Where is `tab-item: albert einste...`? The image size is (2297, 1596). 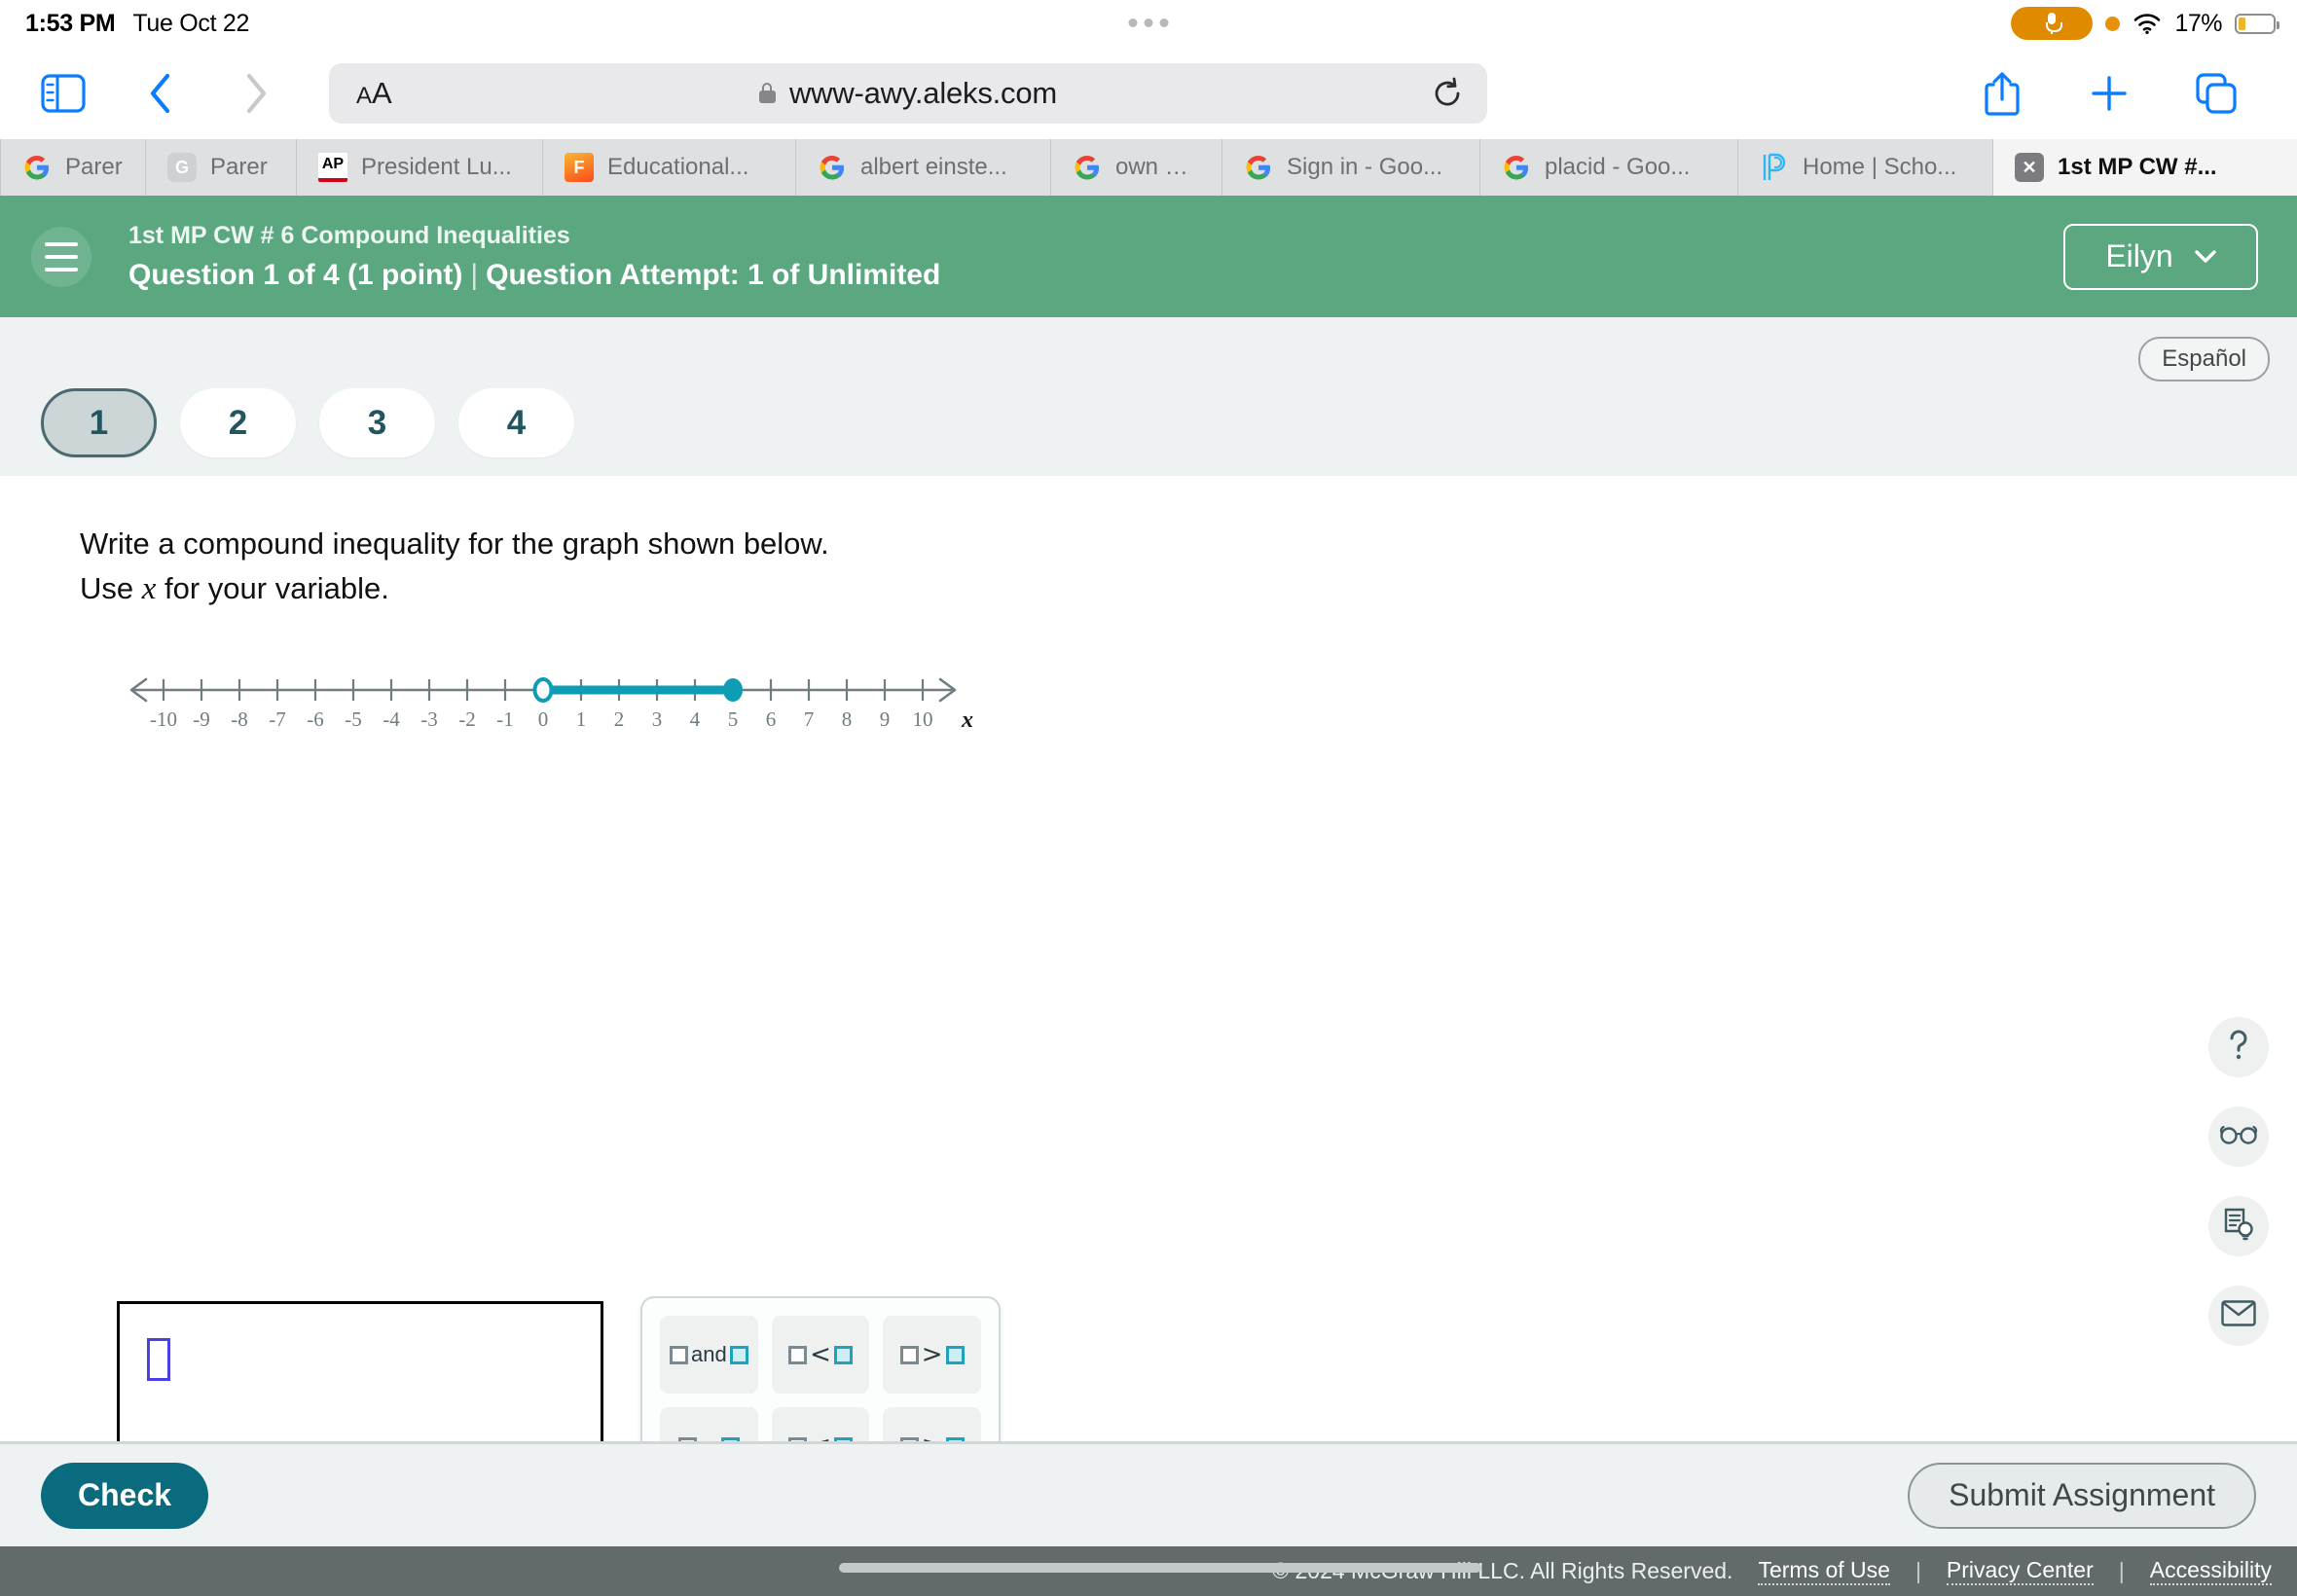 tab-item: albert einste... is located at coordinates (923, 168).